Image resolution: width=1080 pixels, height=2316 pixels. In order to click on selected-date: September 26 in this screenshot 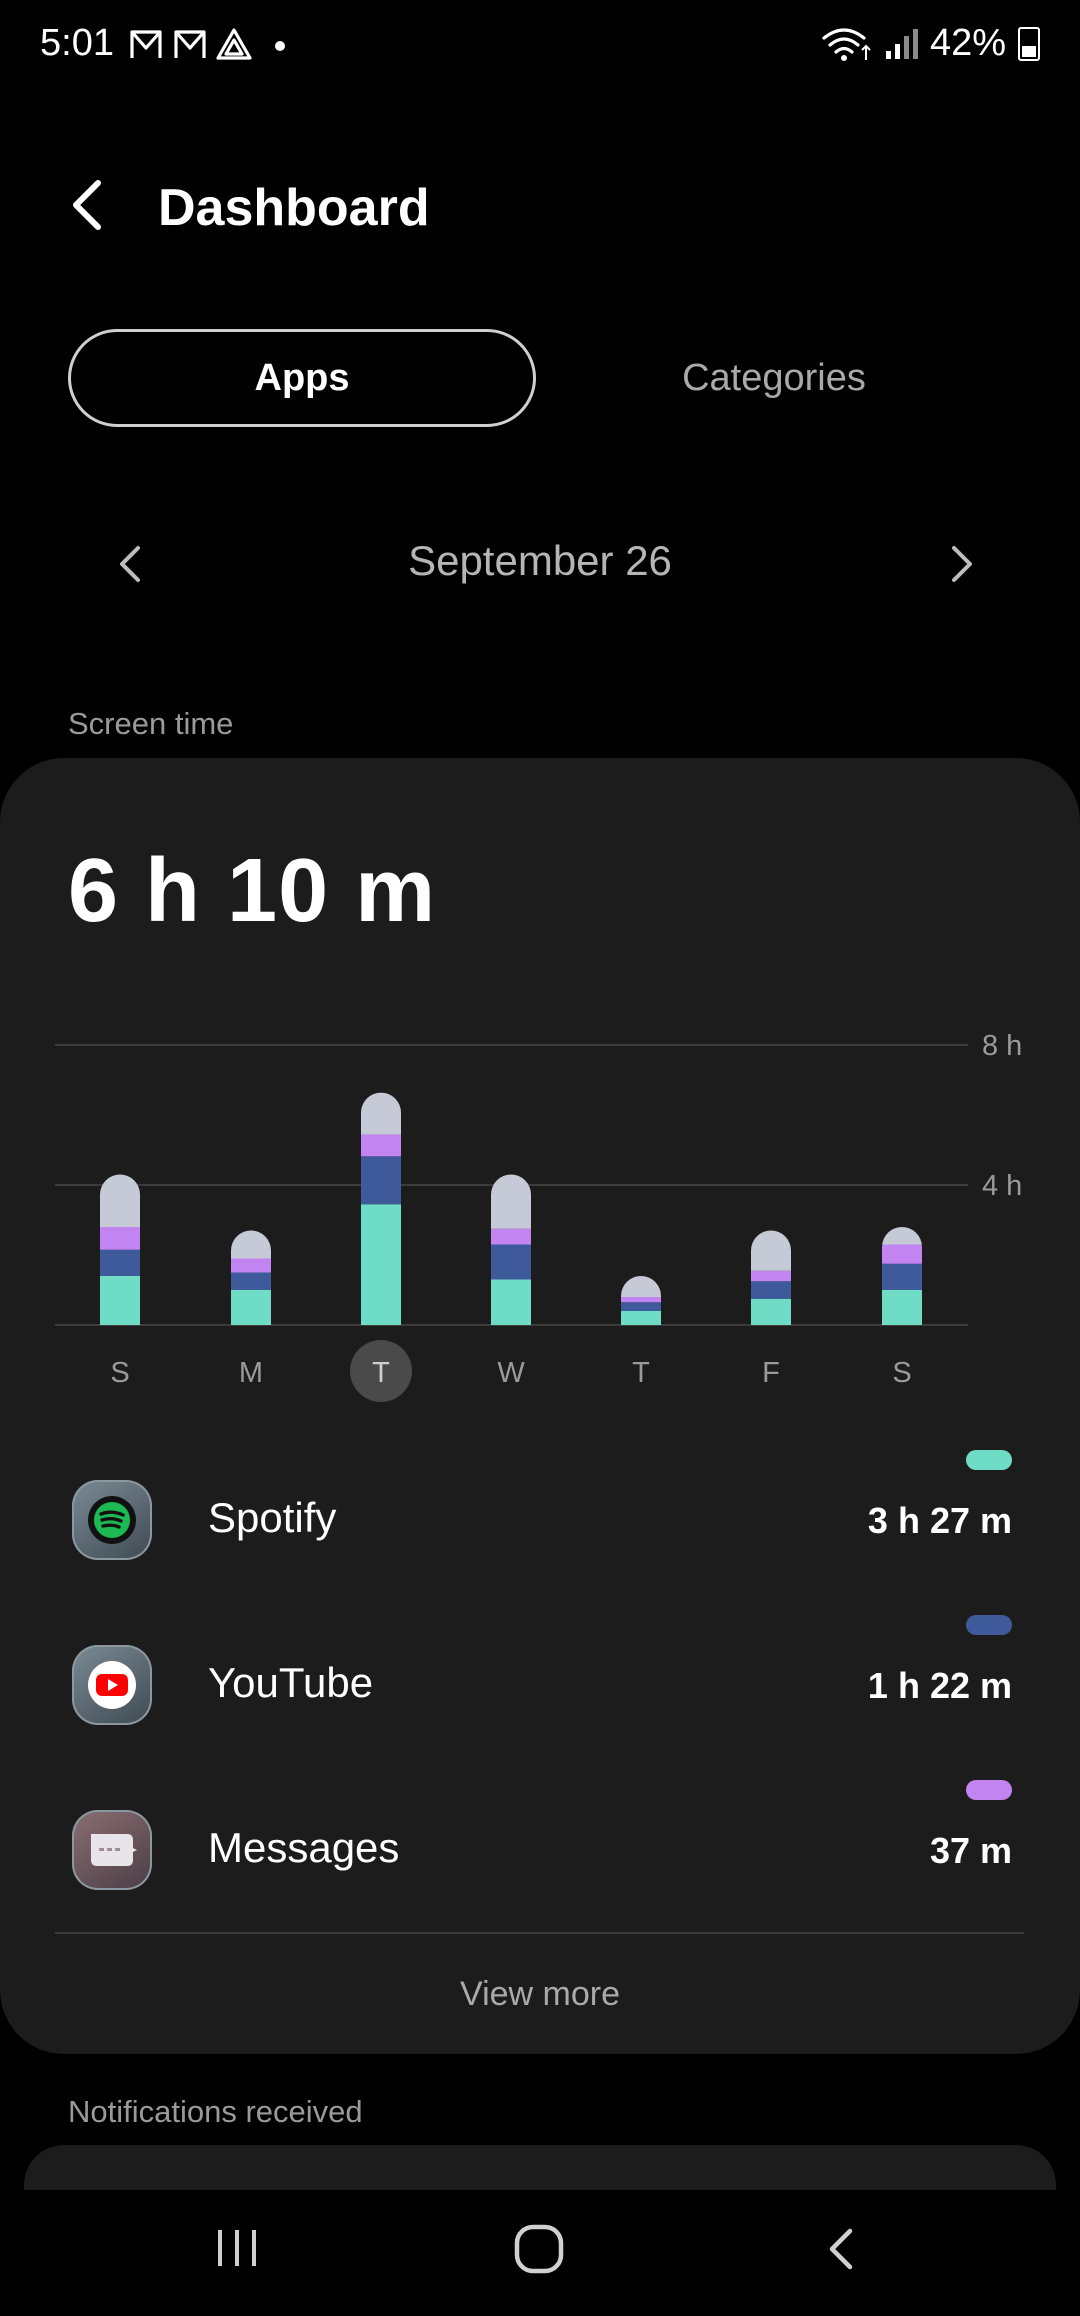, I will do `click(540, 560)`.